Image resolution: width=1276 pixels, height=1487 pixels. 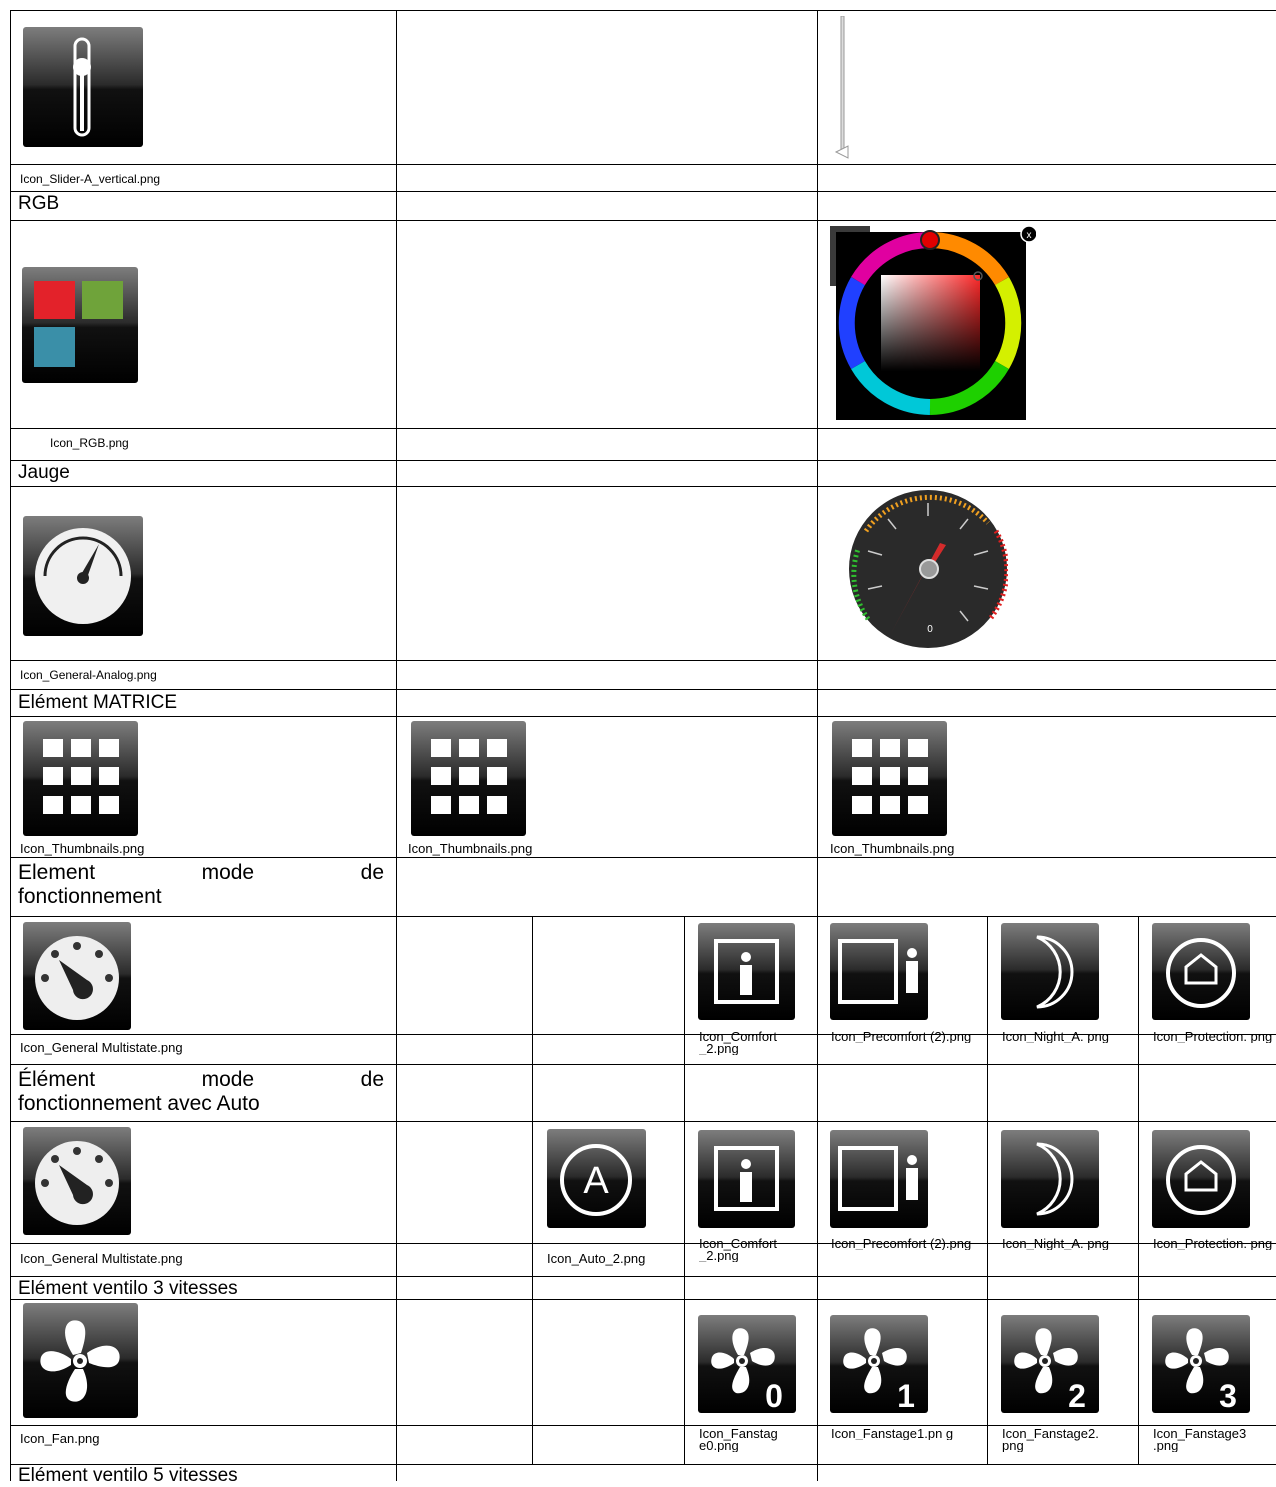 I want to click on fan3-section-title: Elément ventilo 3 vitesses, so click(x=128, y=1288).